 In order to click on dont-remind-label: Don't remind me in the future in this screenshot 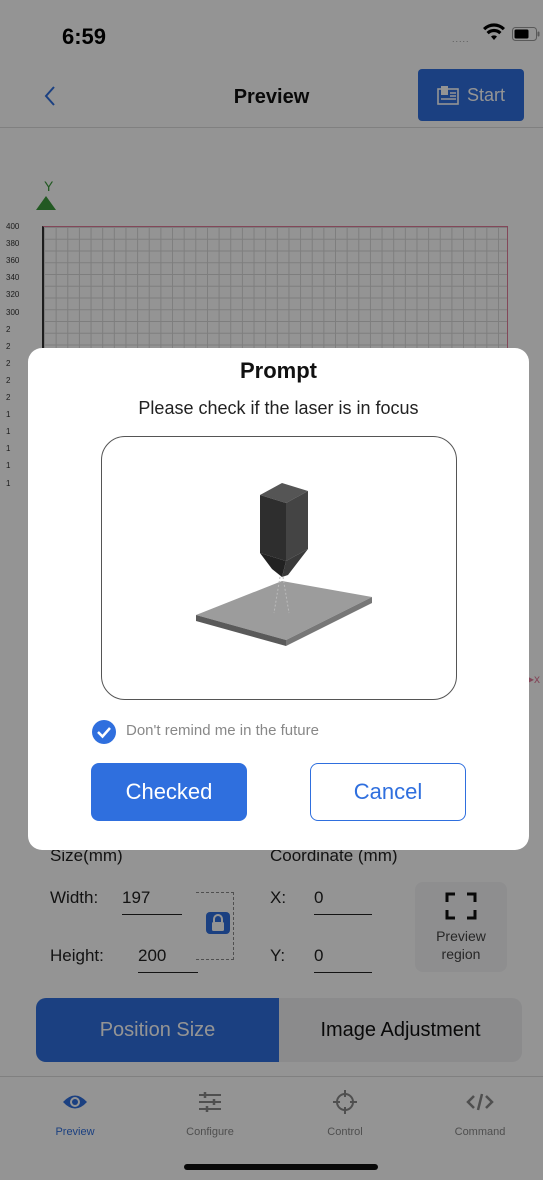, I will do `click(222, 730)`.